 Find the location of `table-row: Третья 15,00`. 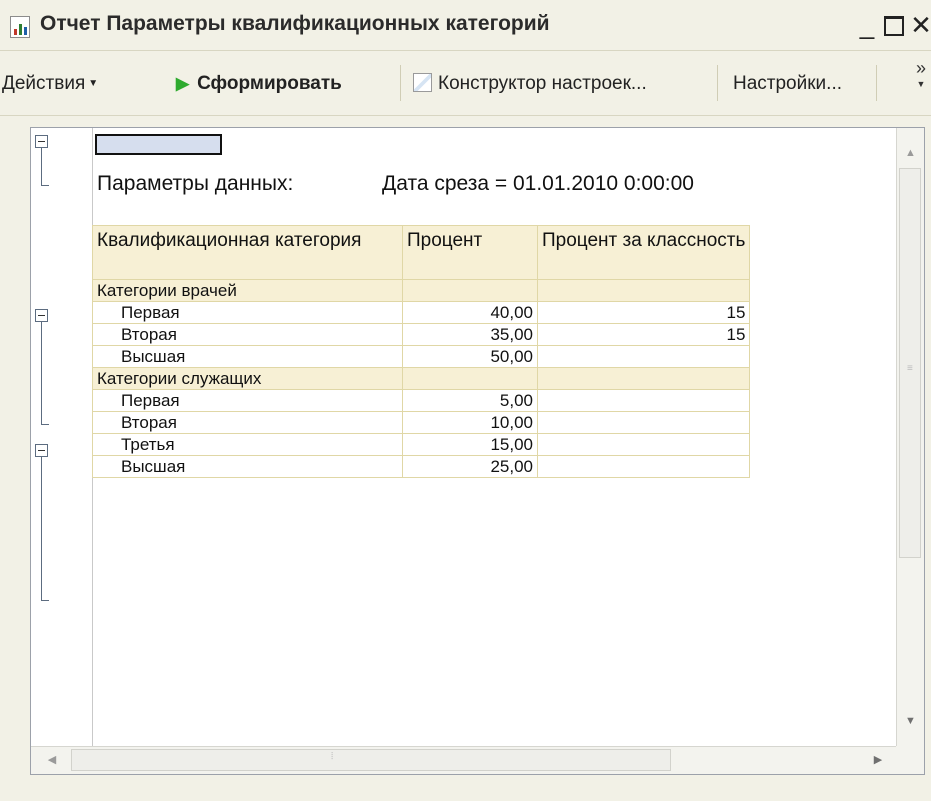

table-row: Третья 15,00 is located at coordinates (421, 444).